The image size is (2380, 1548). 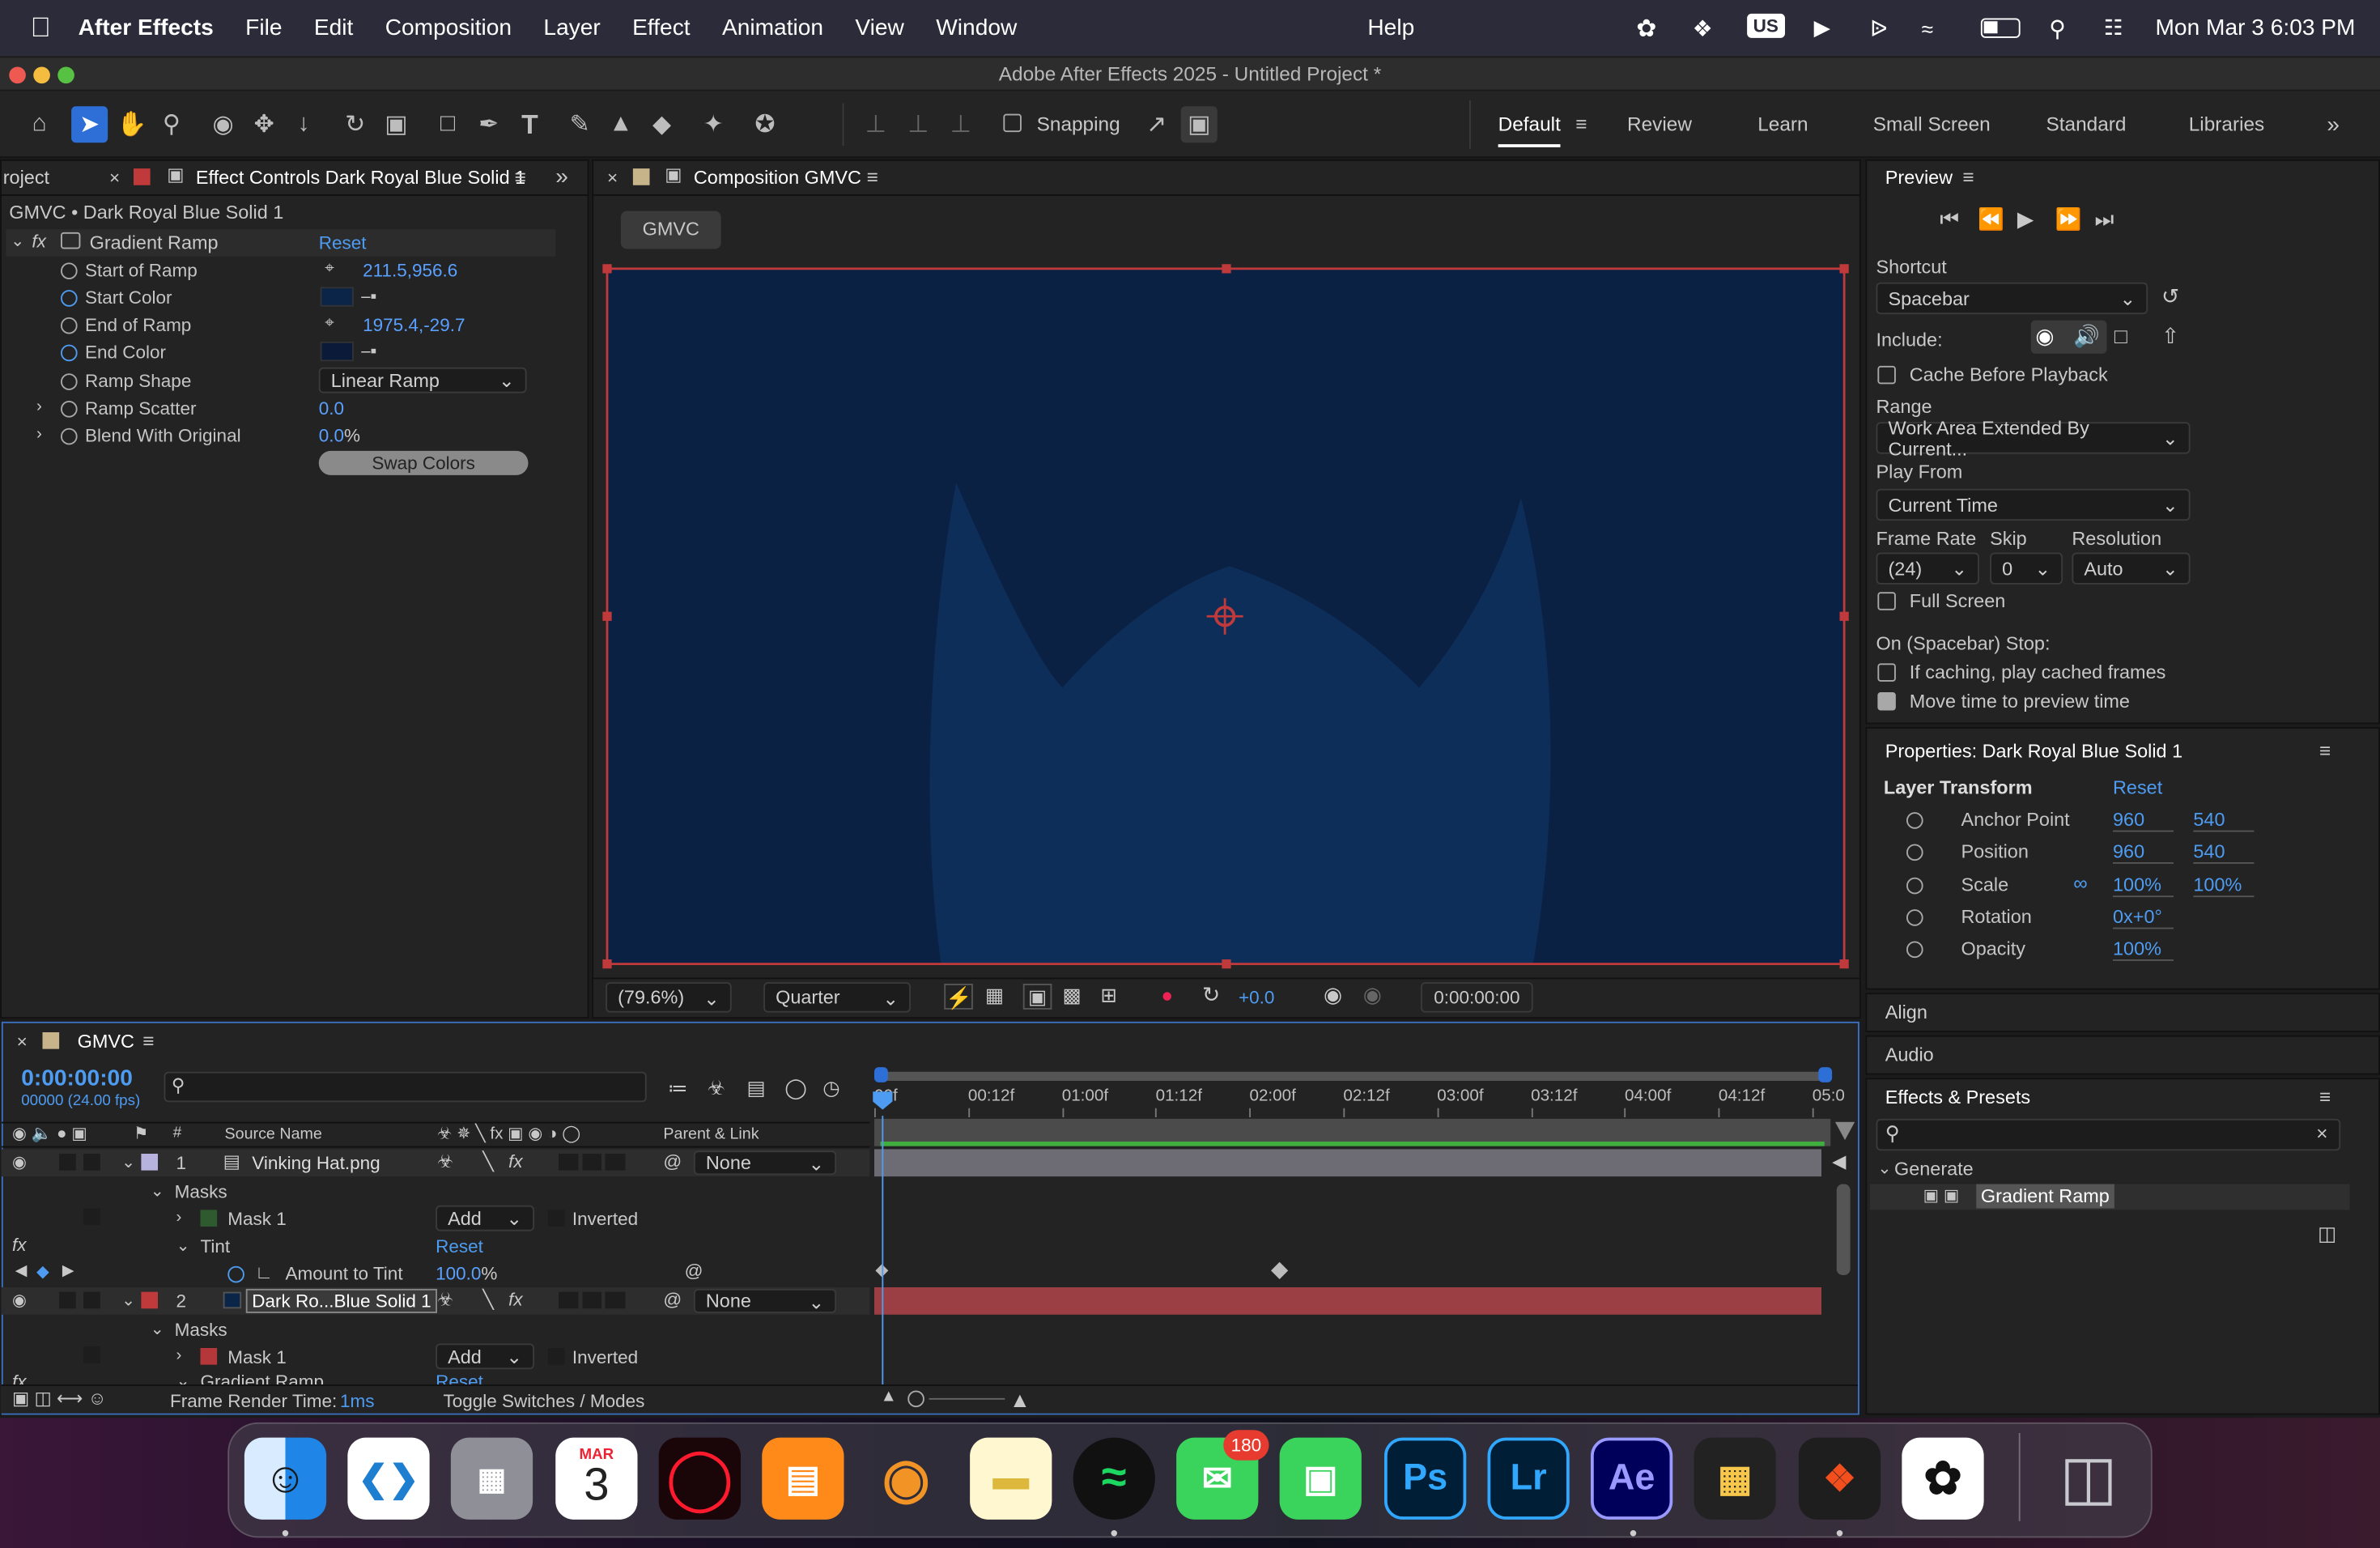 I want to click on dolly-camera-icon: ↓, so click(x=304, y=124).